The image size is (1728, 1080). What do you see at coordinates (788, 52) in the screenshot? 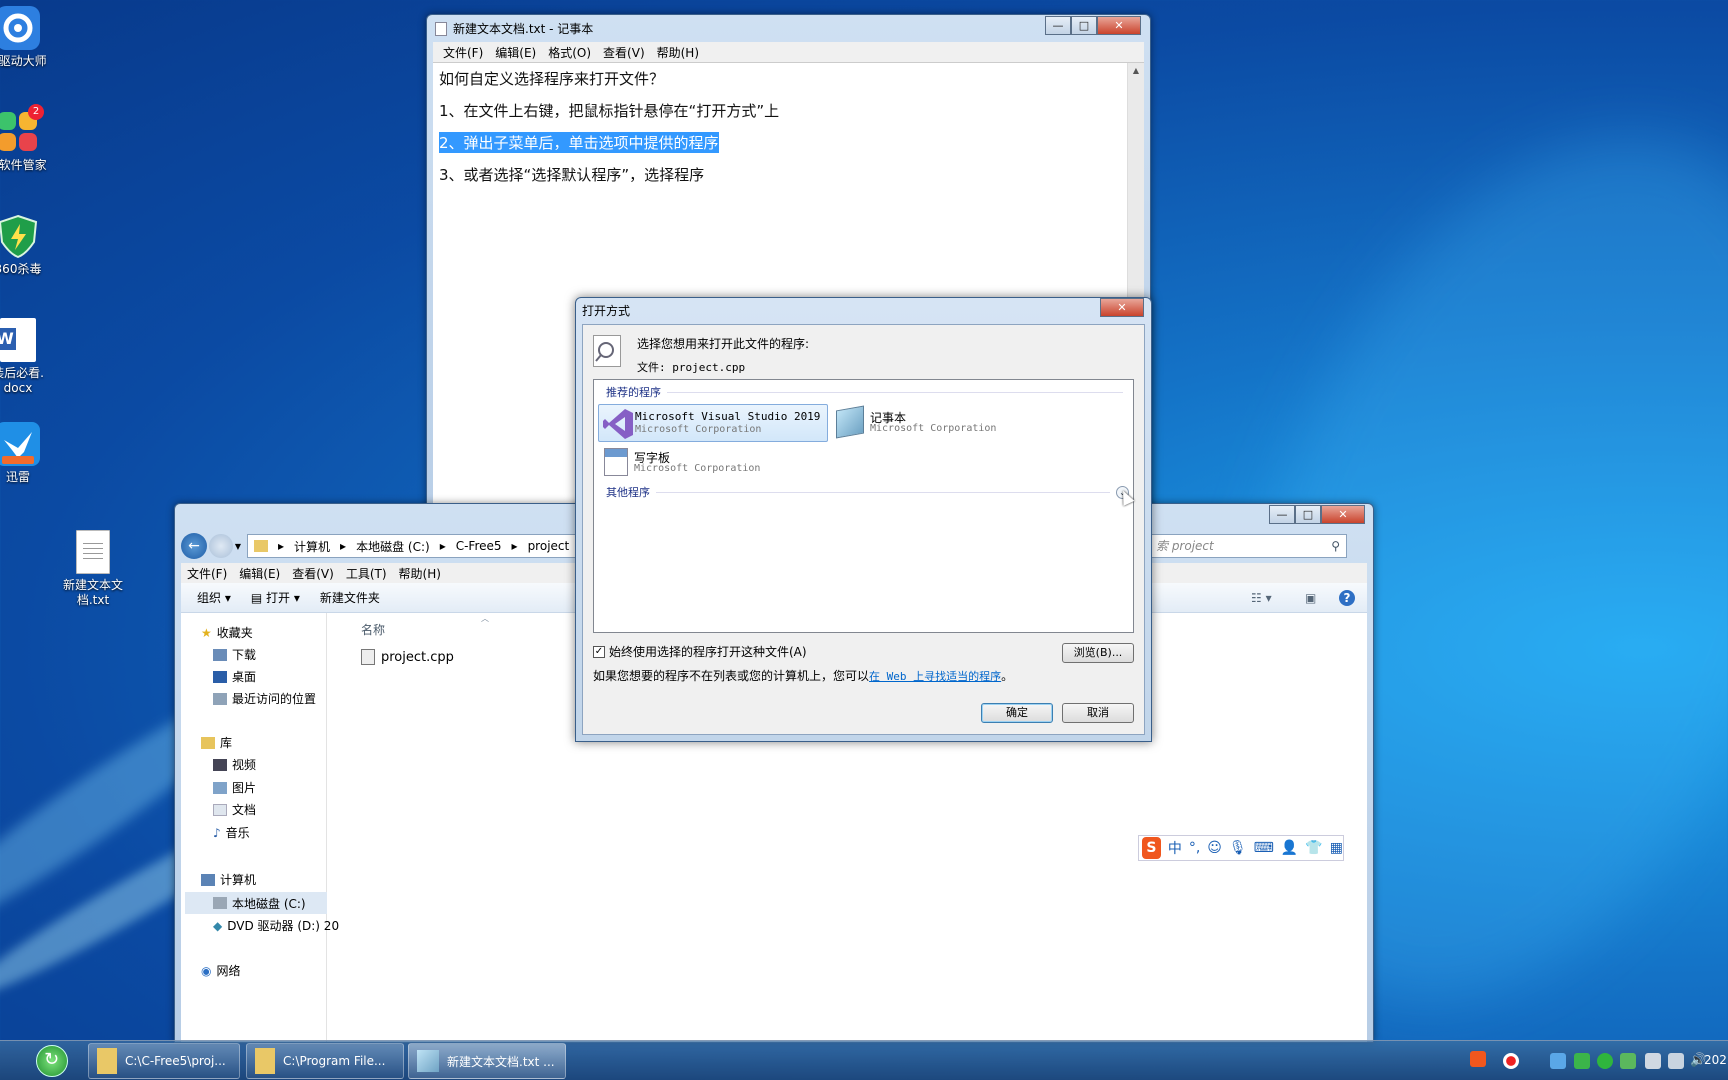
I see `notepad-menubar: 文件(F) 编辑(E) 格式(O) 查看(V) 帮助(H)` at bounding box center [788, 52].